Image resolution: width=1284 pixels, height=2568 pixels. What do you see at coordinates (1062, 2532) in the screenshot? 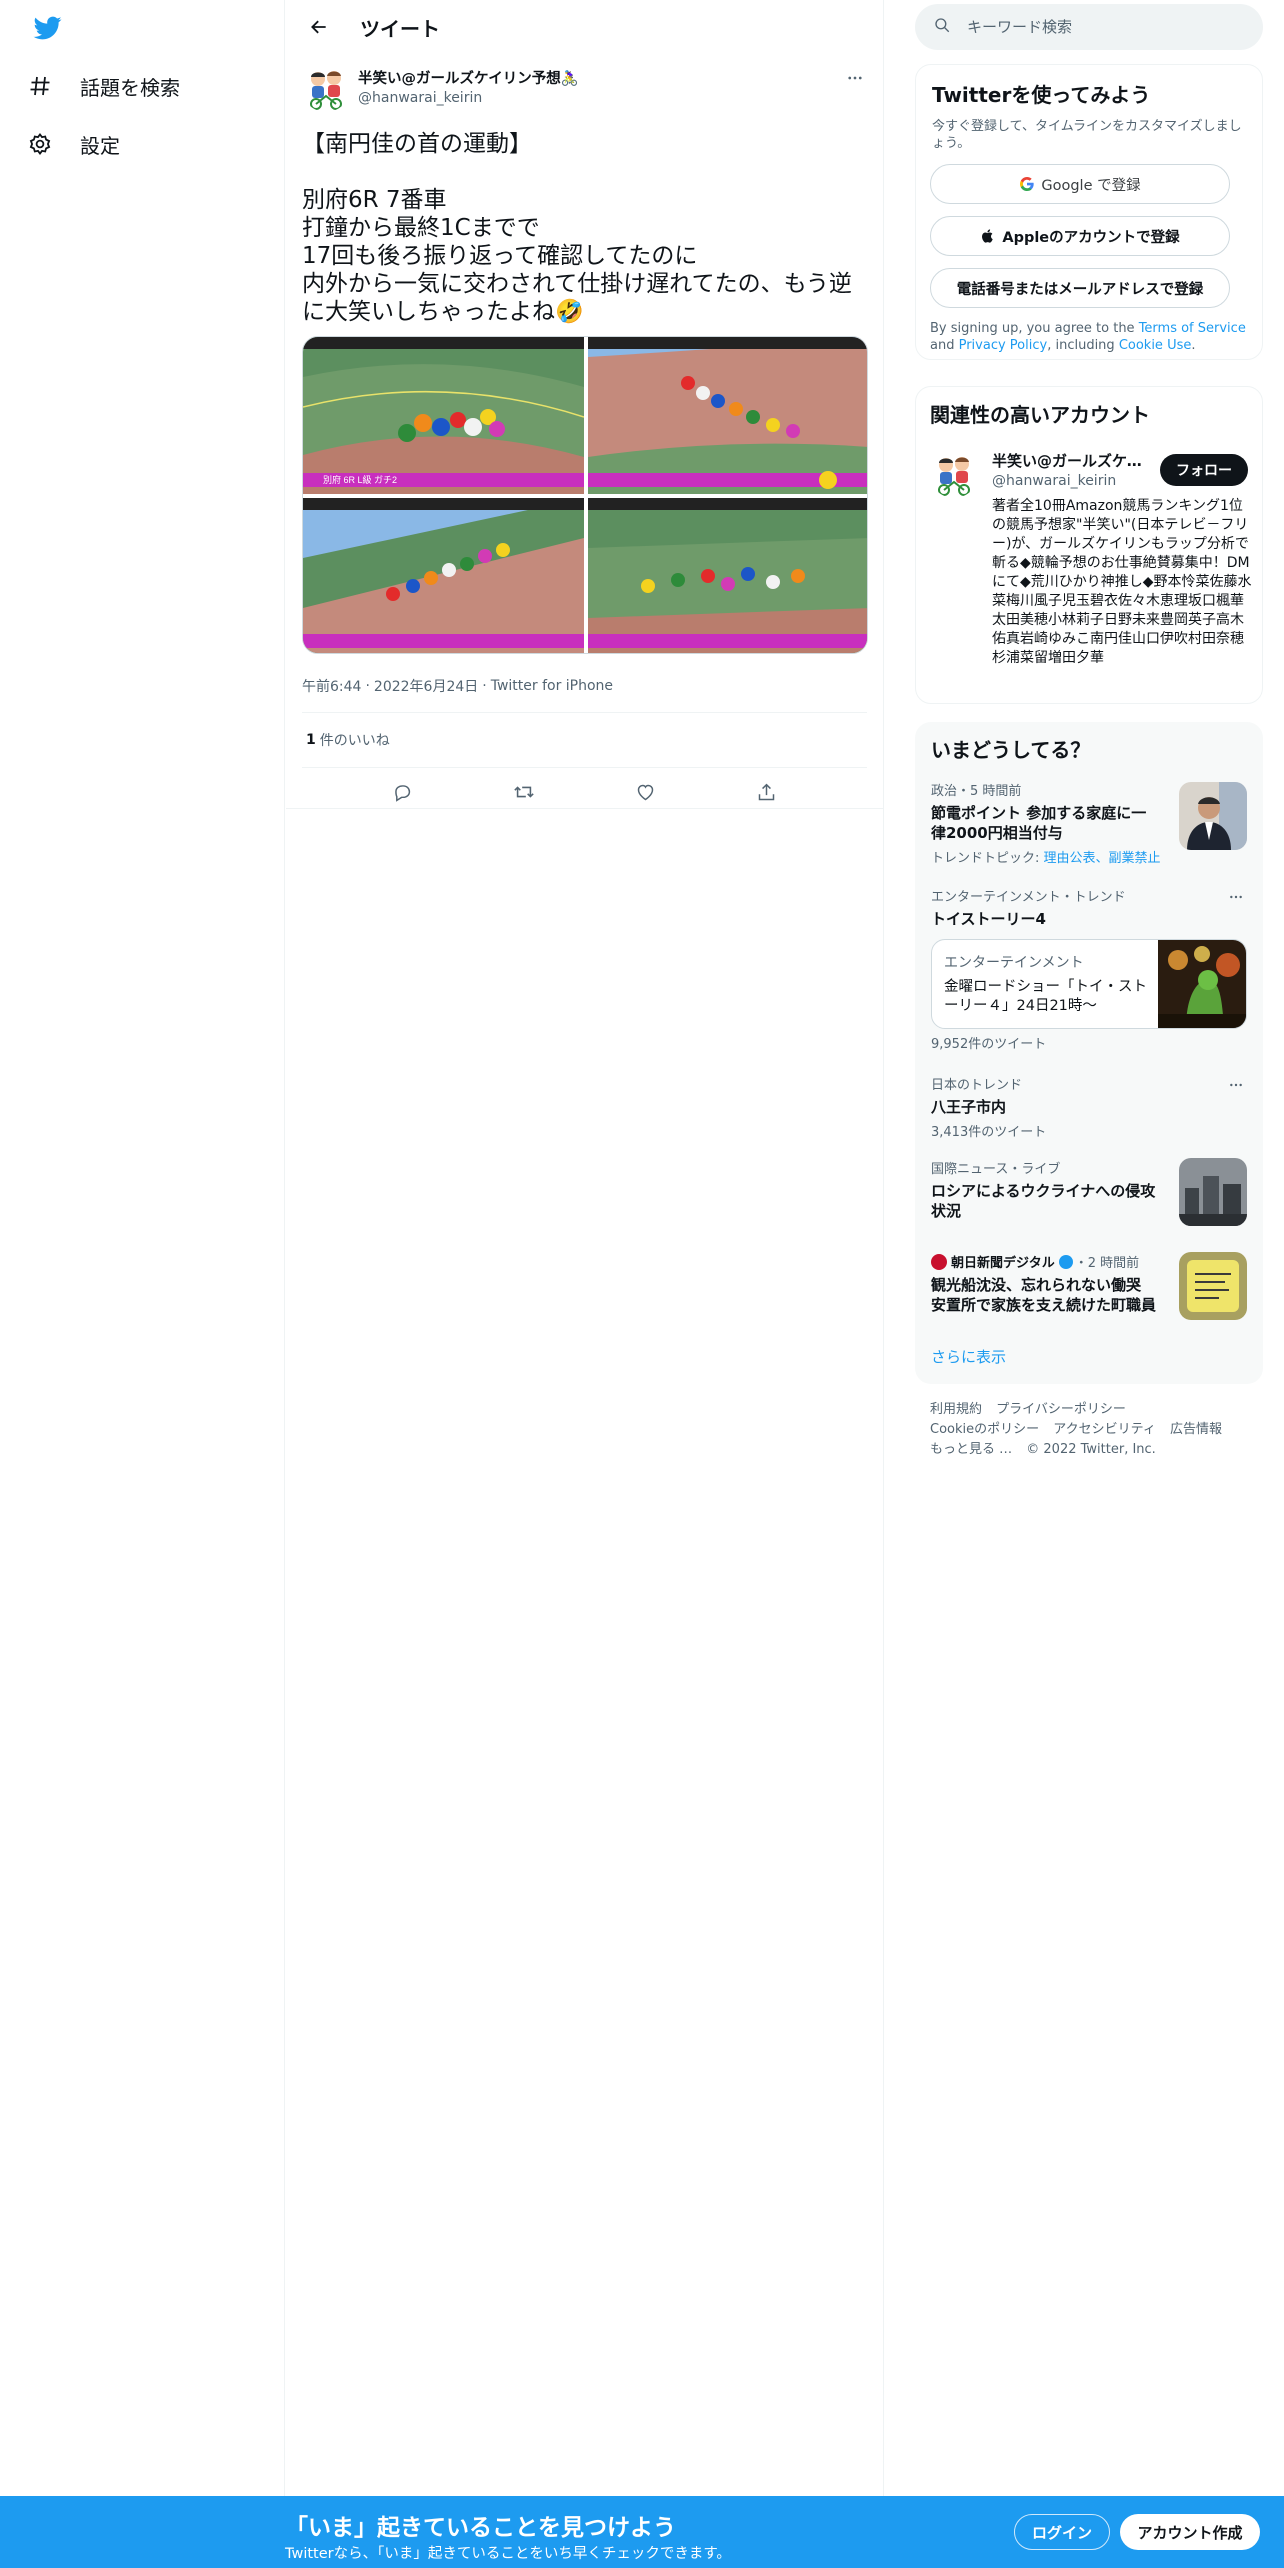
I see `login-button: ログイン` at bounding box center [1062, 2532].